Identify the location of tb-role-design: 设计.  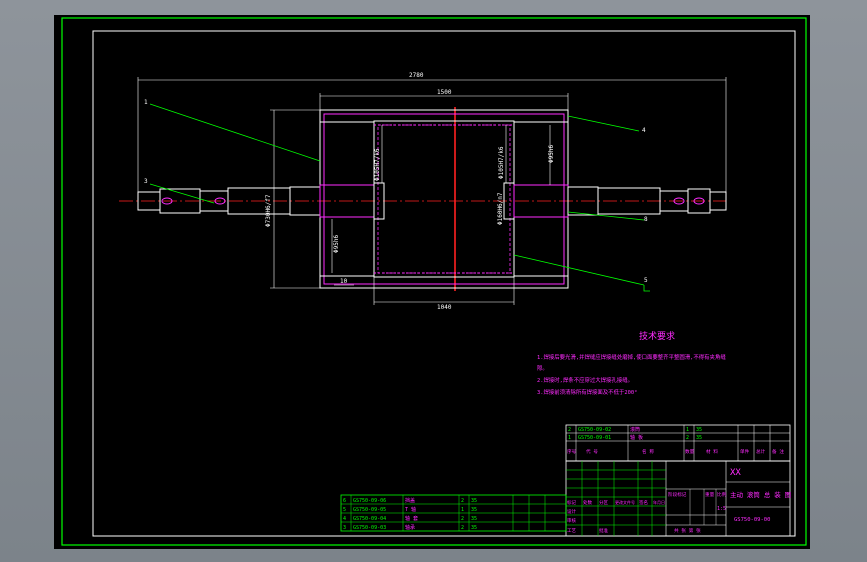
(571, 511).